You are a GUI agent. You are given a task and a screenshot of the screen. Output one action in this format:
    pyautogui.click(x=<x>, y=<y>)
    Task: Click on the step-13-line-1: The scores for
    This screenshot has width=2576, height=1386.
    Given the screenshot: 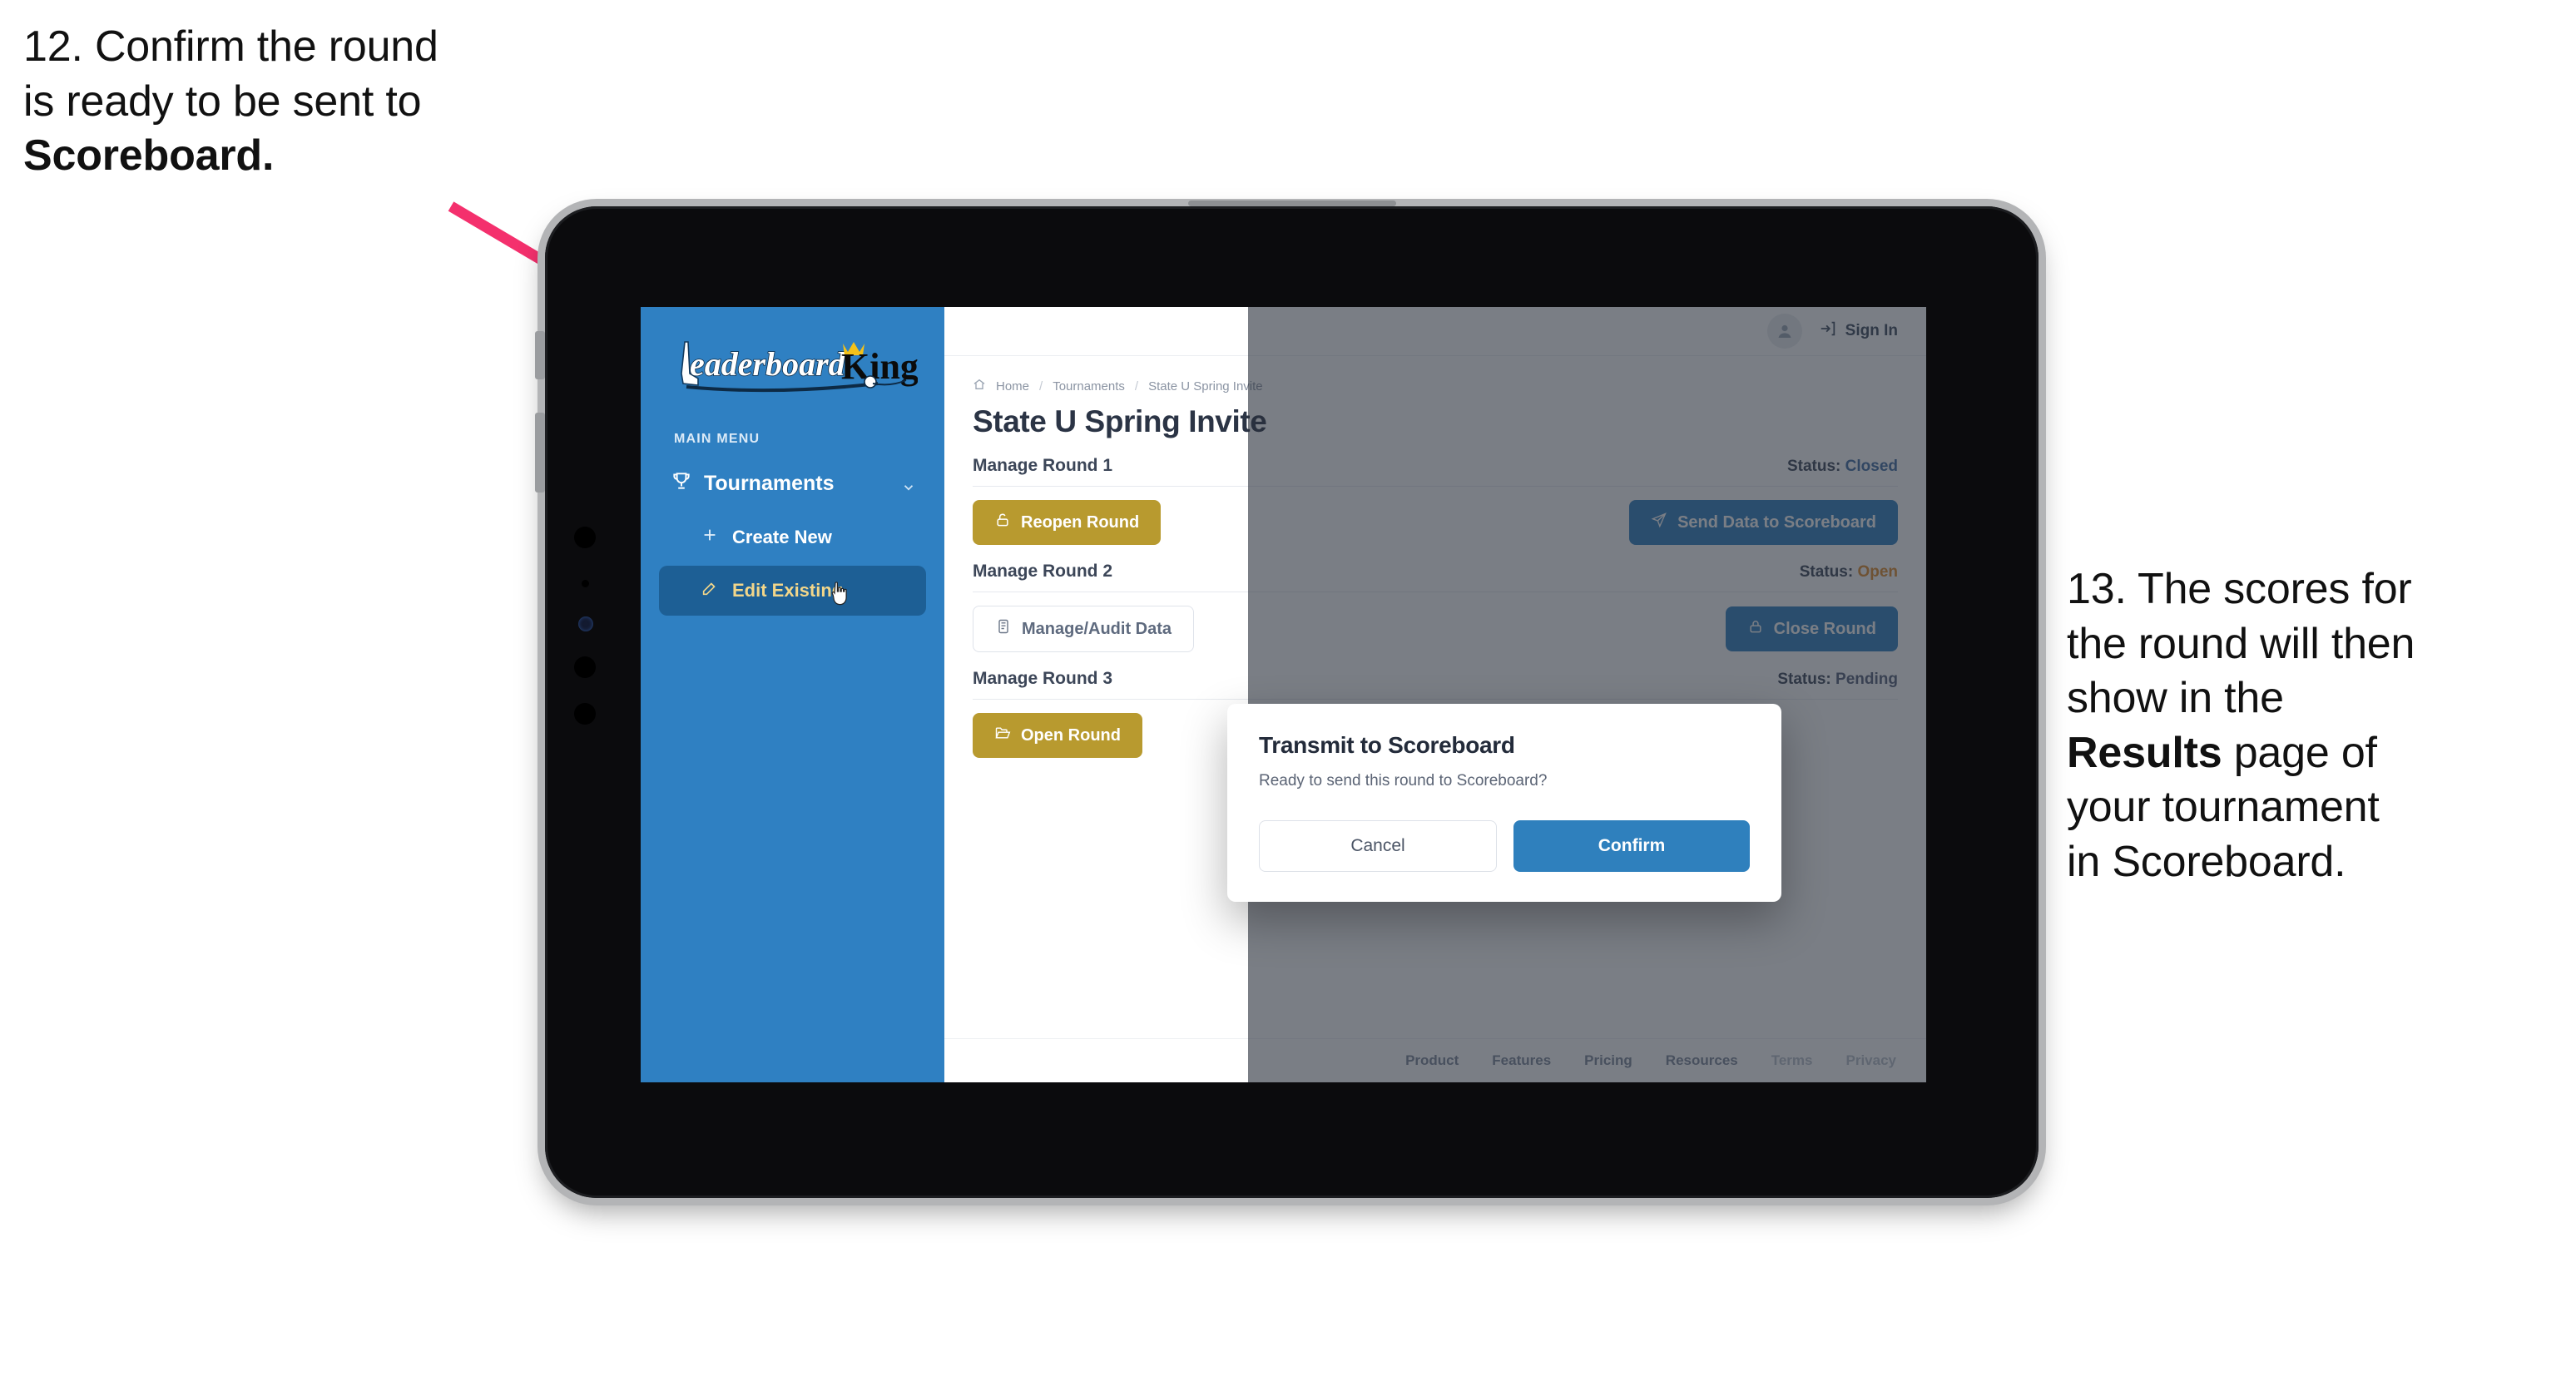 What is the action you would take?
    pyautogui.click(x=2275, y=589)
    